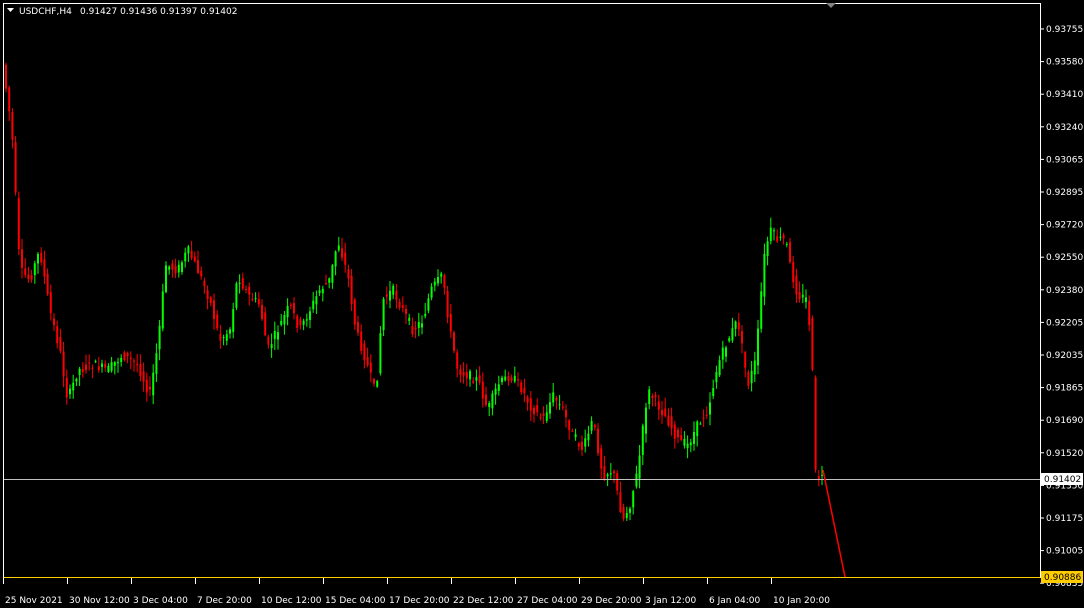  Describe the element at coordinates (291, 601) in the screenshot. I see `x-tick-label: 10 Dec 12:00` at that location.